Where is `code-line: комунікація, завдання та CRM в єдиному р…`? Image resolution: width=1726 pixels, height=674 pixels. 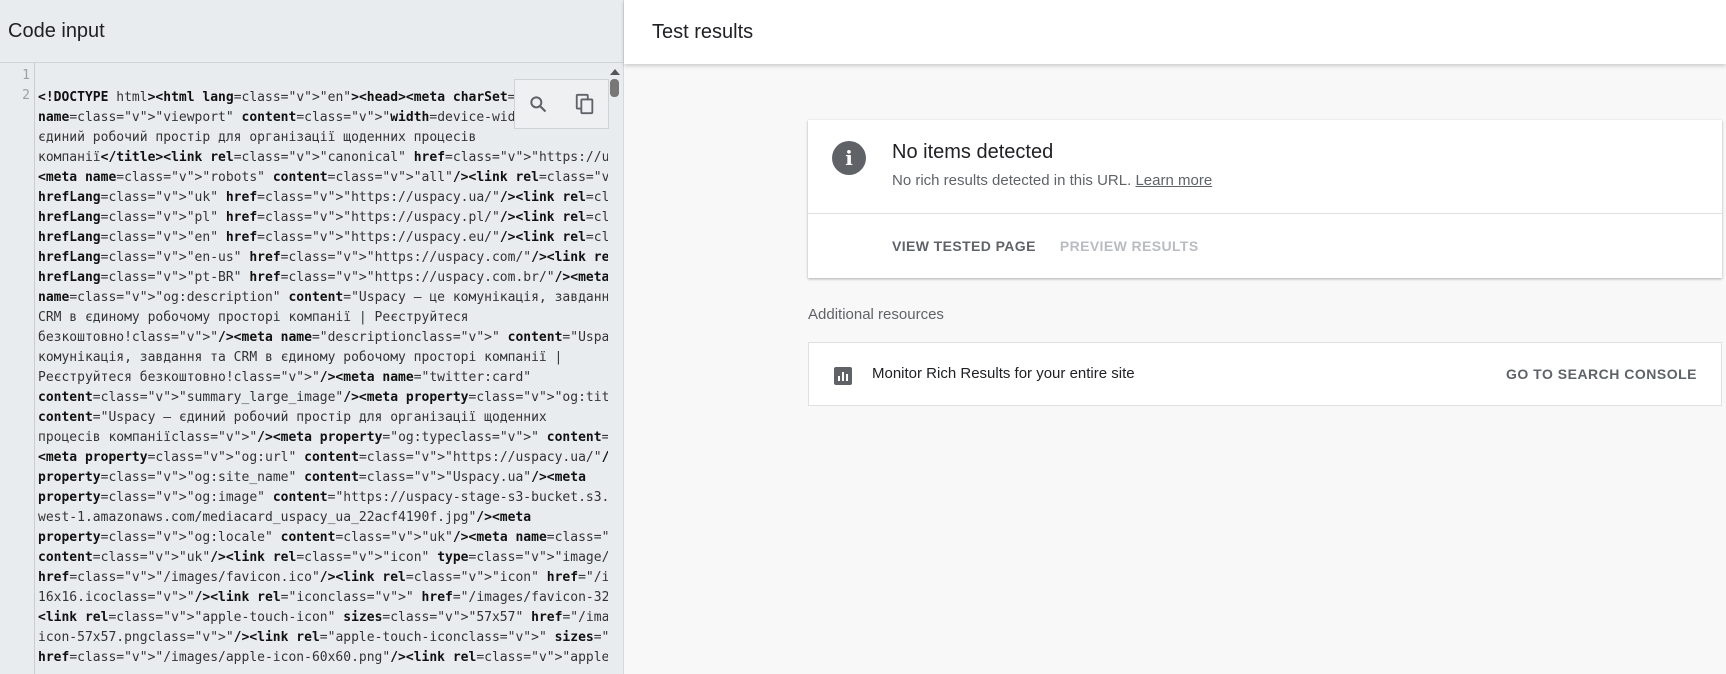 code-line: комунікація, завдання та CRM в єдиному р… is located at coordinates (300, 357).